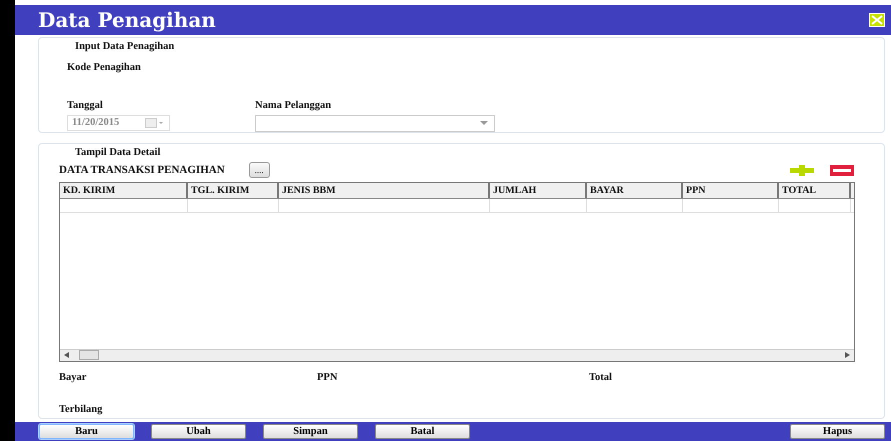 The image size is (891, 441). I want to click on scroll-thumb, so click(89, 355).